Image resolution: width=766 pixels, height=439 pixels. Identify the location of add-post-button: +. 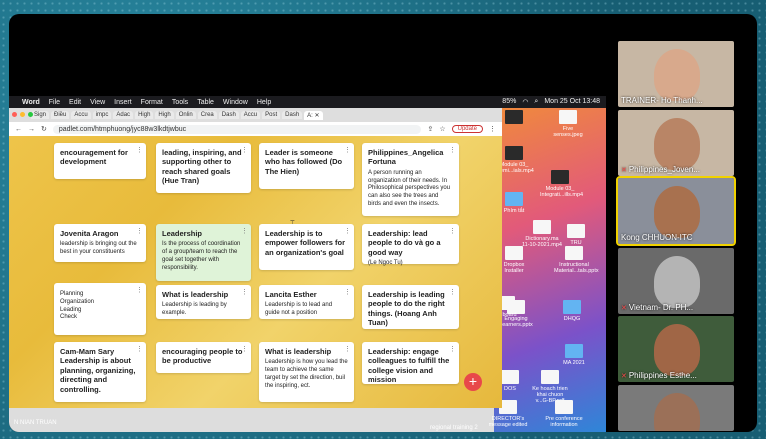
(473, 382).